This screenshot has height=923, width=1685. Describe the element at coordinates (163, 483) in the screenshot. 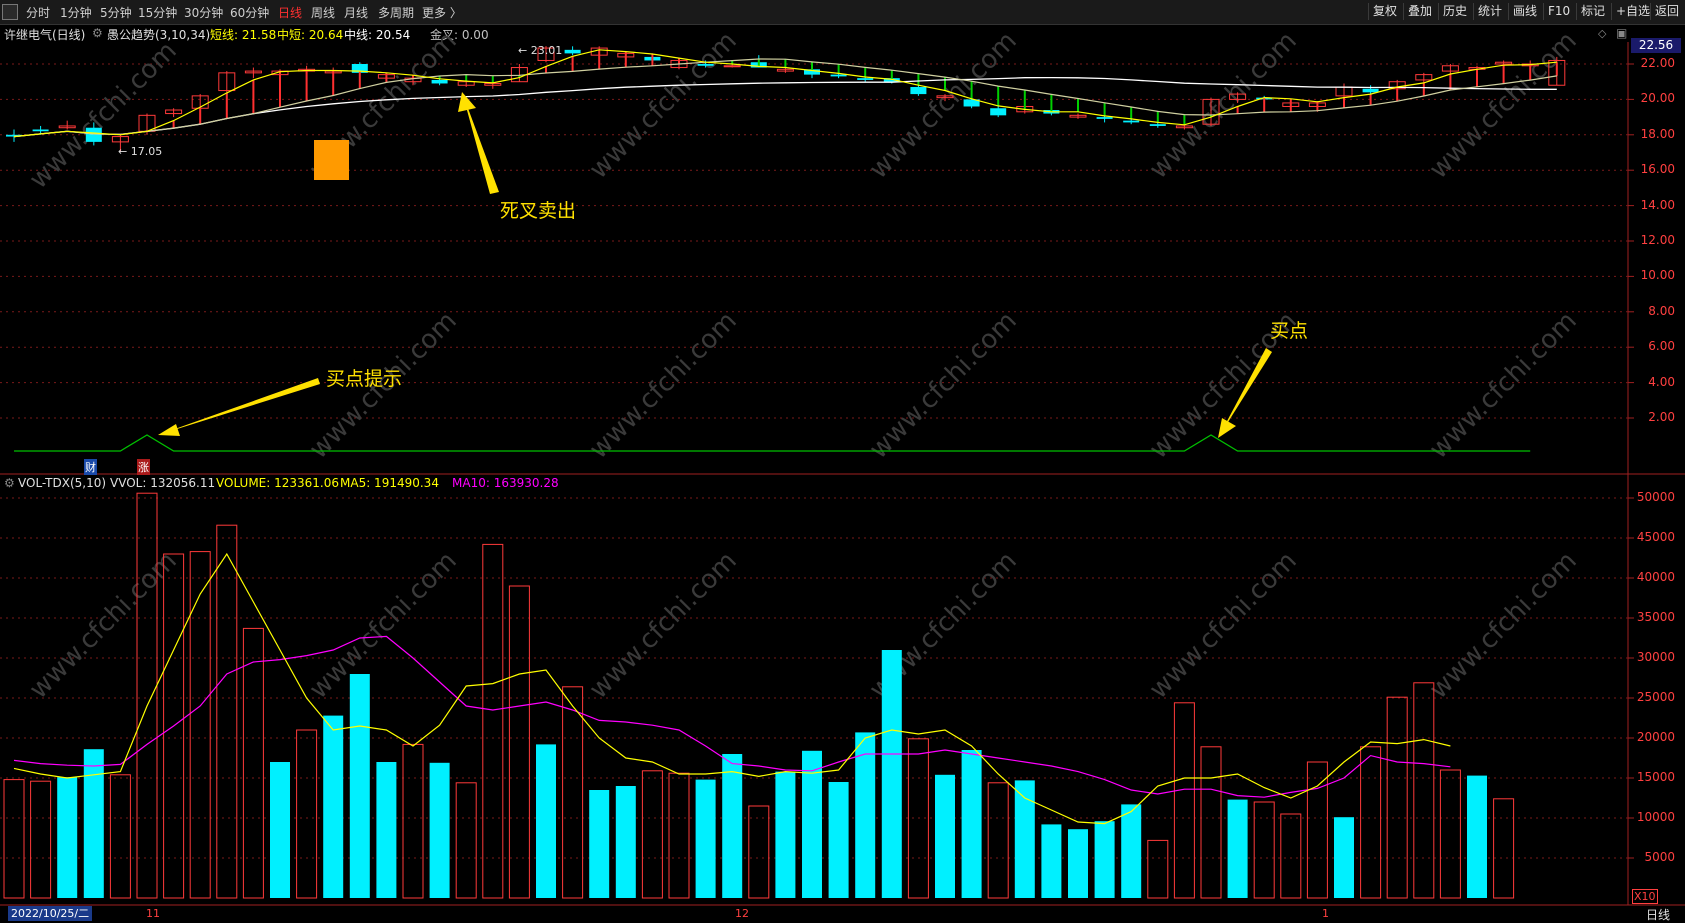

I see `vvol-value: VVOL: 132056.11` at that location.